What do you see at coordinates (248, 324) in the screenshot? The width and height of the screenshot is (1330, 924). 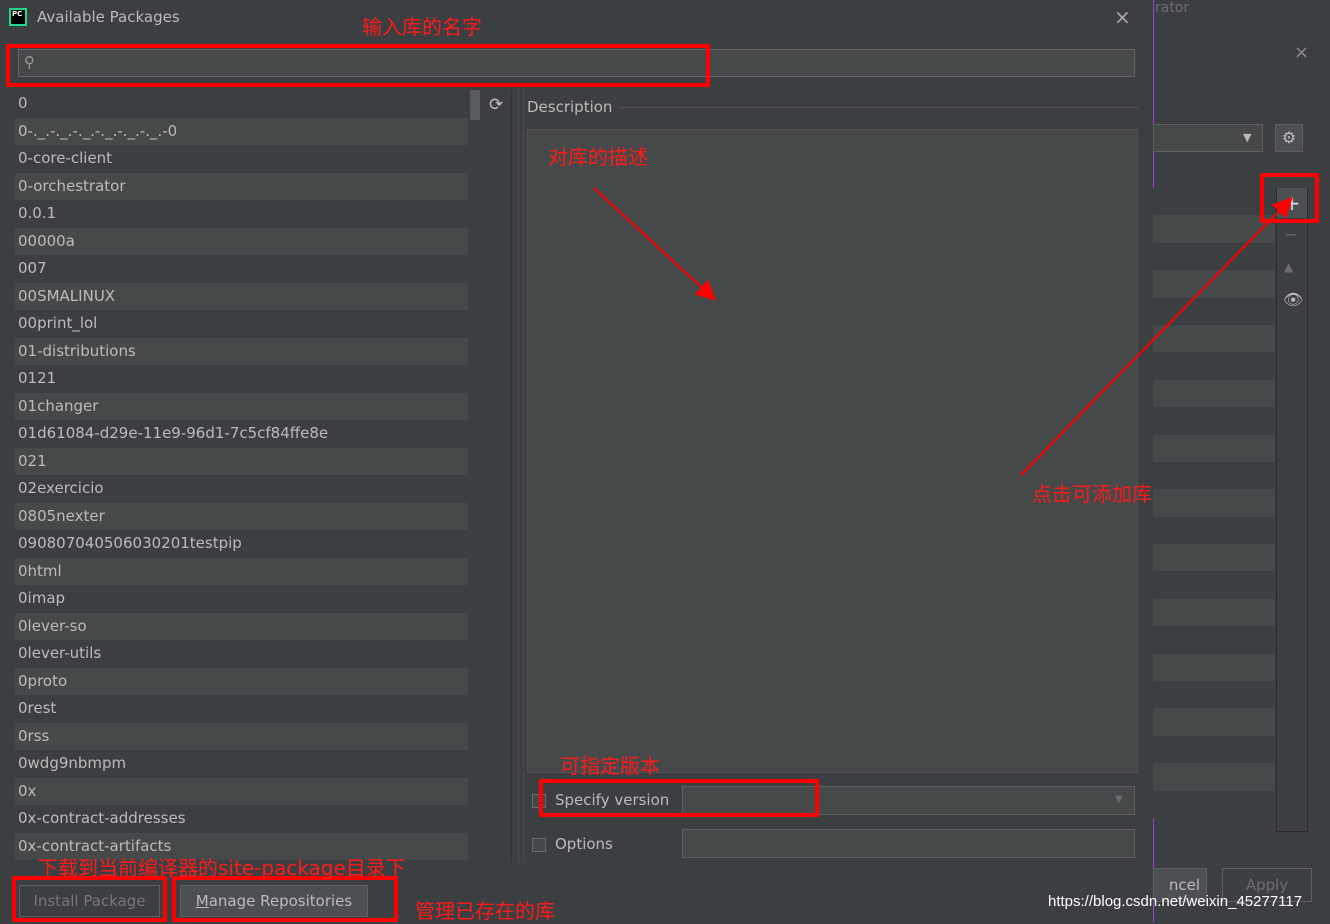 I see `list-item: 00print_lol` at bounding box center [248, 324].